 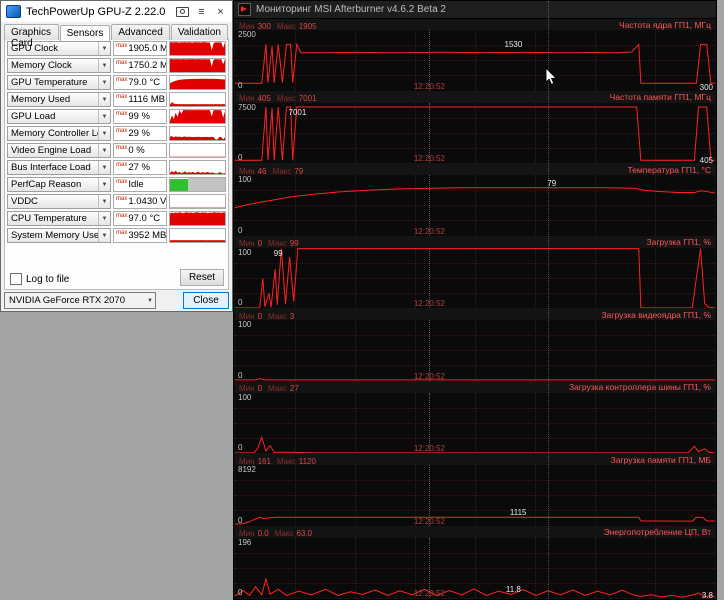 What do you see at coordinates (144, 82) in the screenshot?
I see `sensor-value-text: 79.0 °C` at bounding box center [144, 82].